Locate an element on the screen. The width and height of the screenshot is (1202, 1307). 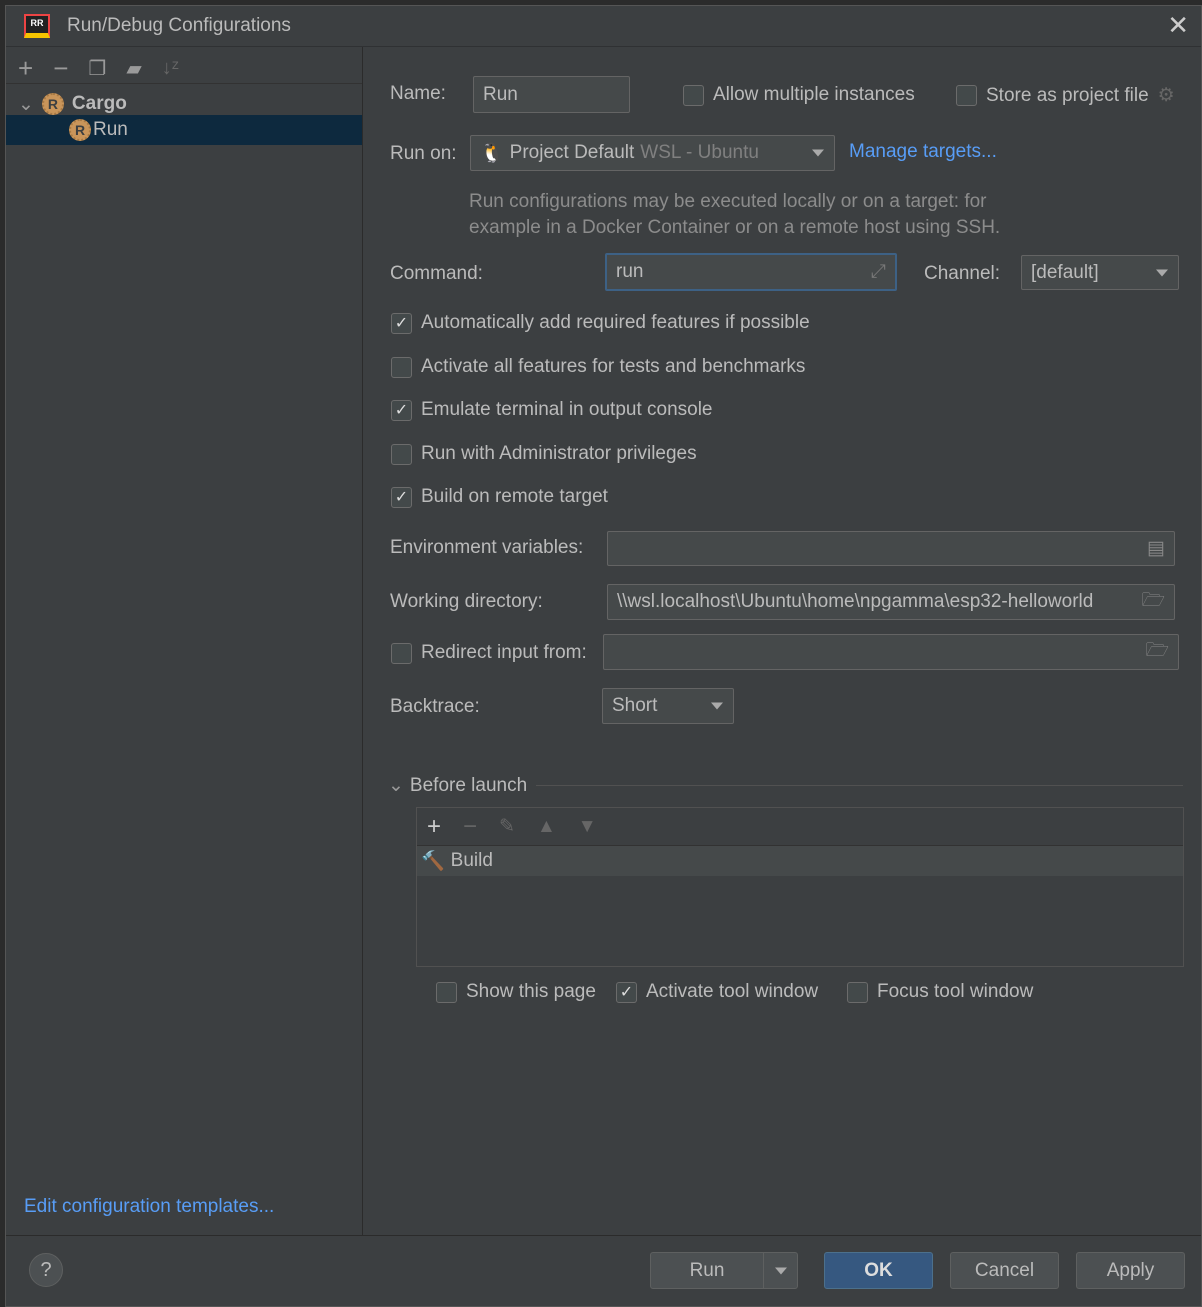
copy-icon: ❐ is located at coordinates (97, 68).